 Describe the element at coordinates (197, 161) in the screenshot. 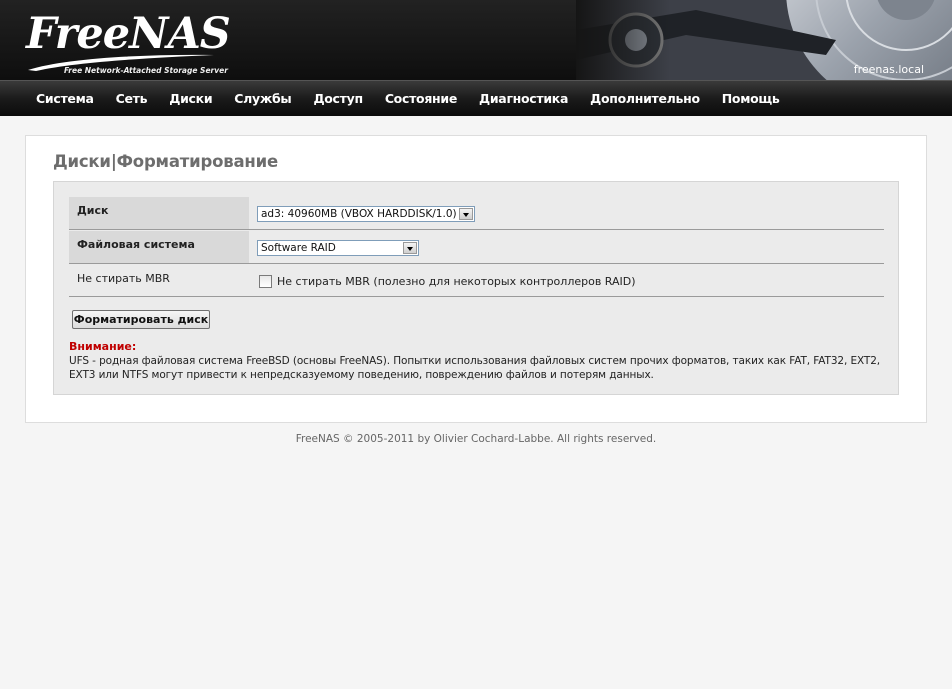

I see `title-page: Форматирование` at that location.